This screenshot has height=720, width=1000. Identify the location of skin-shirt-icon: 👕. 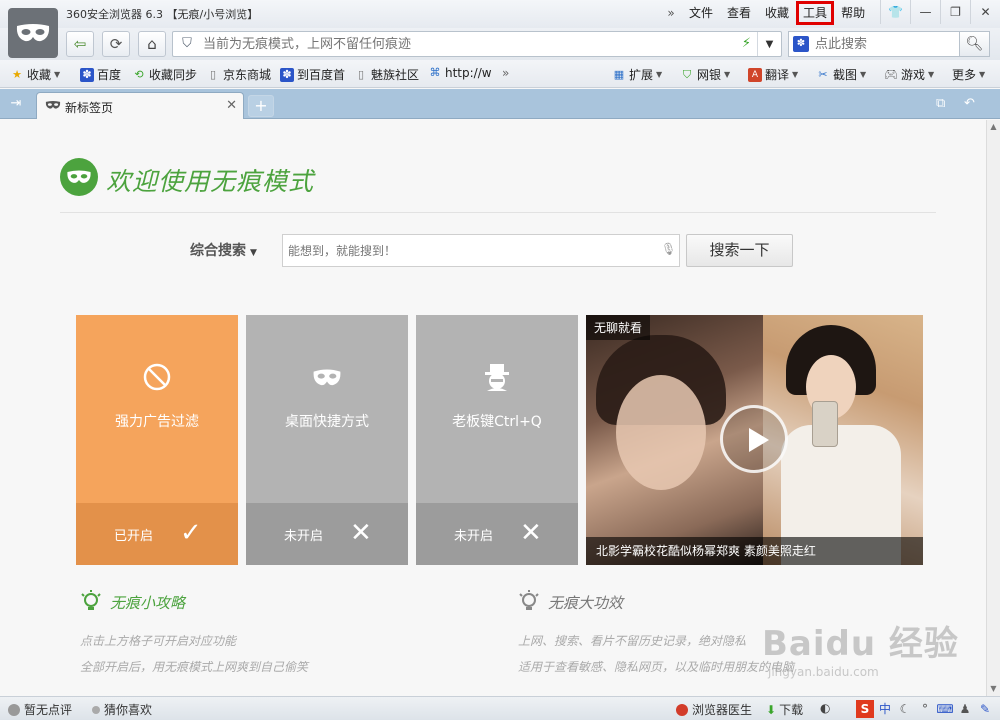
(895, 12).